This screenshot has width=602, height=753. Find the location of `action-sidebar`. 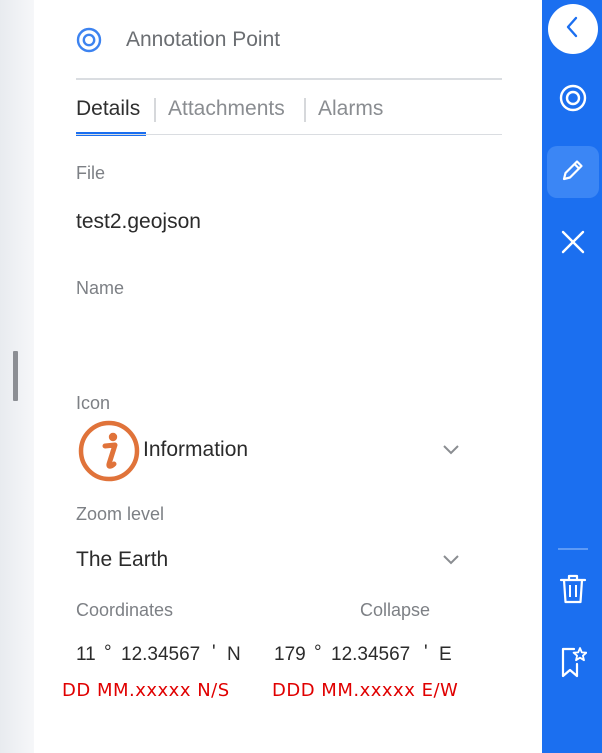

action-sidebar is located at coordinates (572, 376).